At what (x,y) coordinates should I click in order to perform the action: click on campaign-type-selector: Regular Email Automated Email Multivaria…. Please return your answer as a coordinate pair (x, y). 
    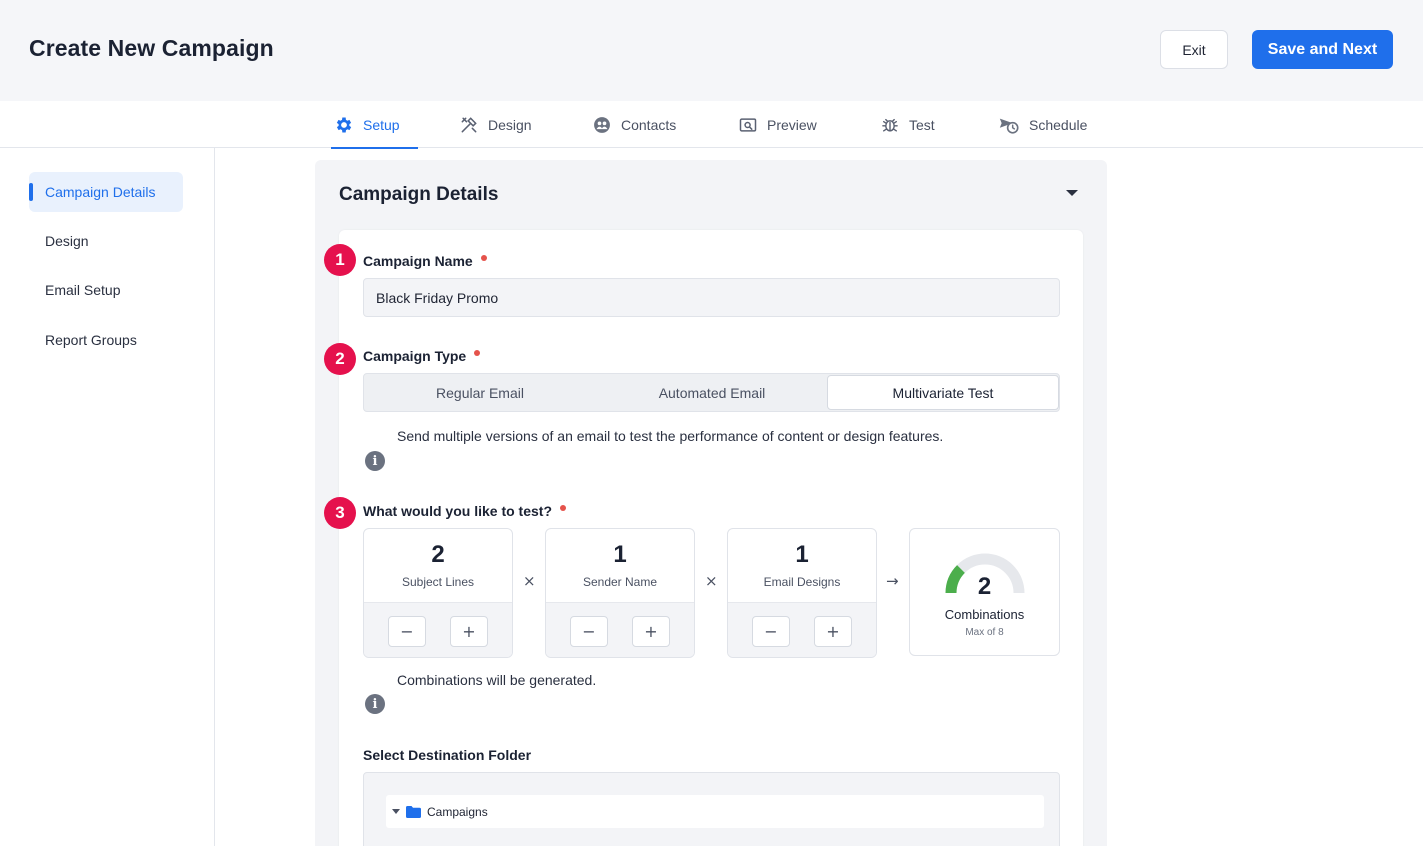
    Looking at the image, I should click on (711, 392).